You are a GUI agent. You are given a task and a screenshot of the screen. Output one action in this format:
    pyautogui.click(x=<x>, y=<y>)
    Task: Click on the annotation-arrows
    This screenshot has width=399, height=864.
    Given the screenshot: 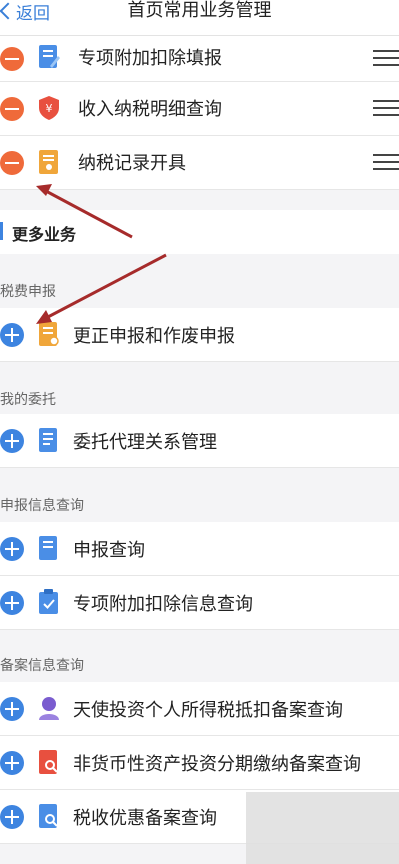 What is the action you would take?
    pyautogui.click(x=101, y=254)
    